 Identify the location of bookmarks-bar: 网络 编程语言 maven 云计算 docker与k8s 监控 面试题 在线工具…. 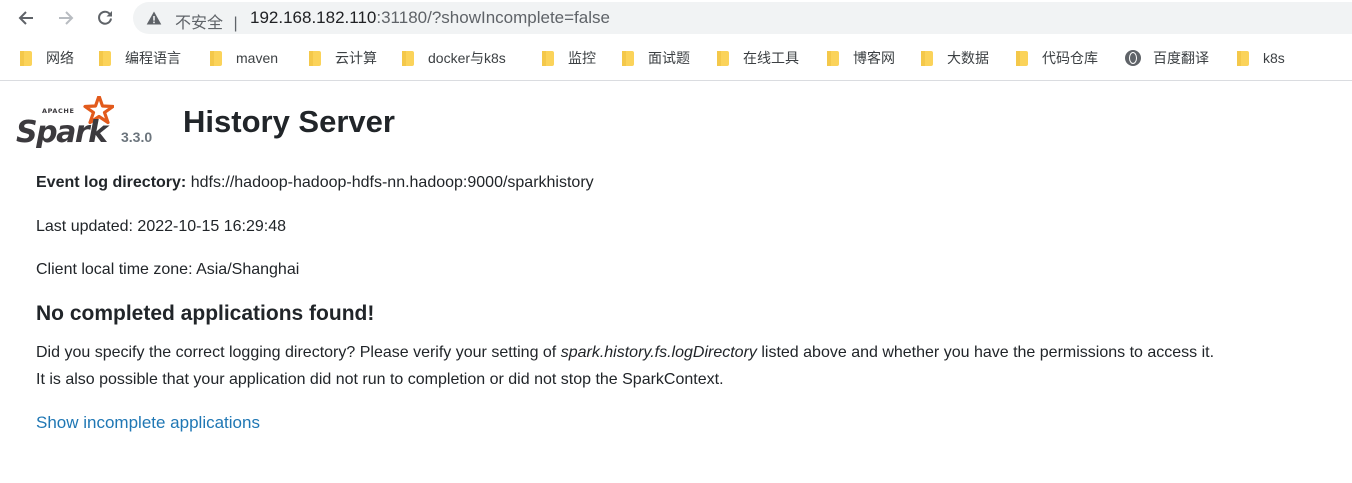
(676, 58).